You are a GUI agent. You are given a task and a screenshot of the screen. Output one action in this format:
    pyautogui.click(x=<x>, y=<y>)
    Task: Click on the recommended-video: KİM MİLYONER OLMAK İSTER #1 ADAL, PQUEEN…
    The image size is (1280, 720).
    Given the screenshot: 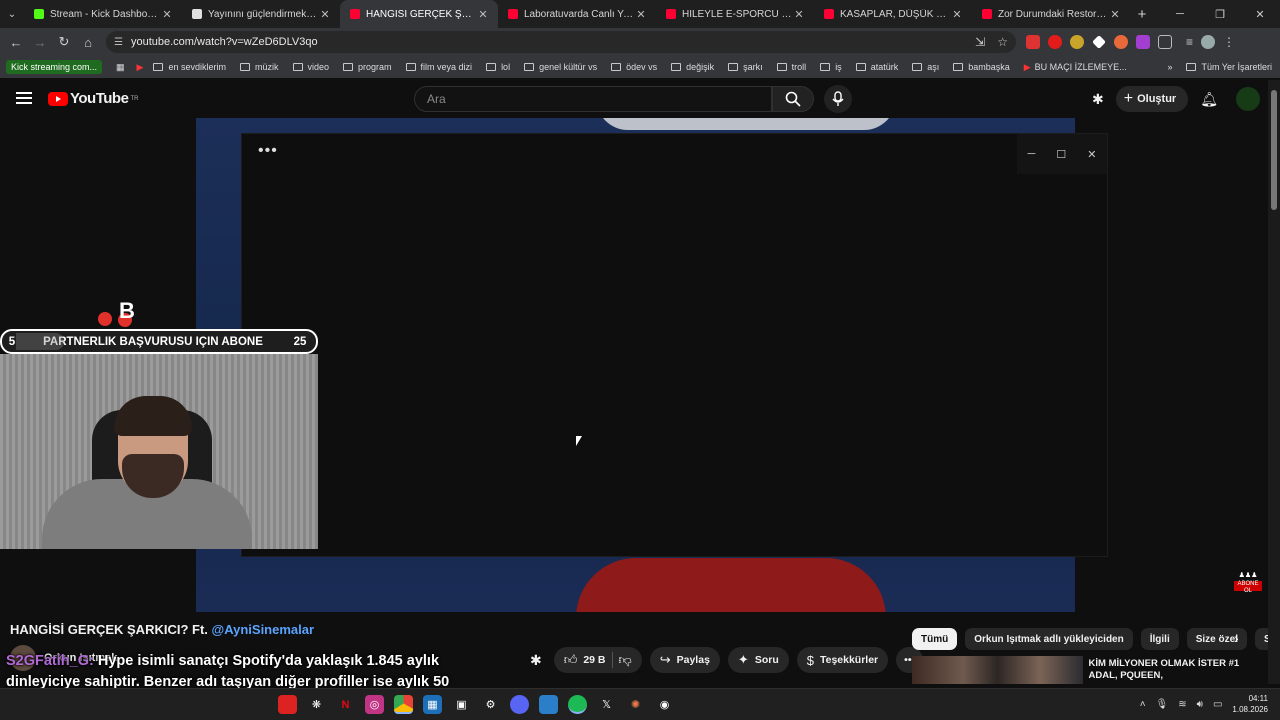 What is the action you would take?
    pyautogui.click(x=1090, y=670)
    